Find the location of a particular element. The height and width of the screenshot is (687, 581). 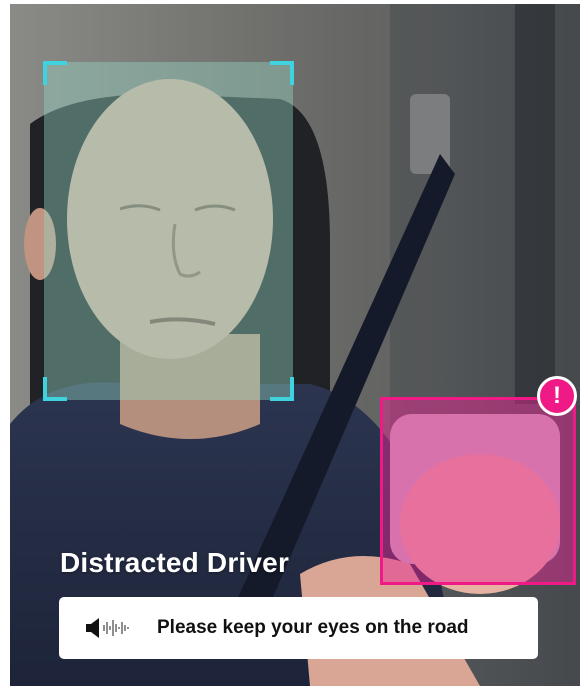

exclamation-badge-icon: ! is located at coordinates (557, 396).